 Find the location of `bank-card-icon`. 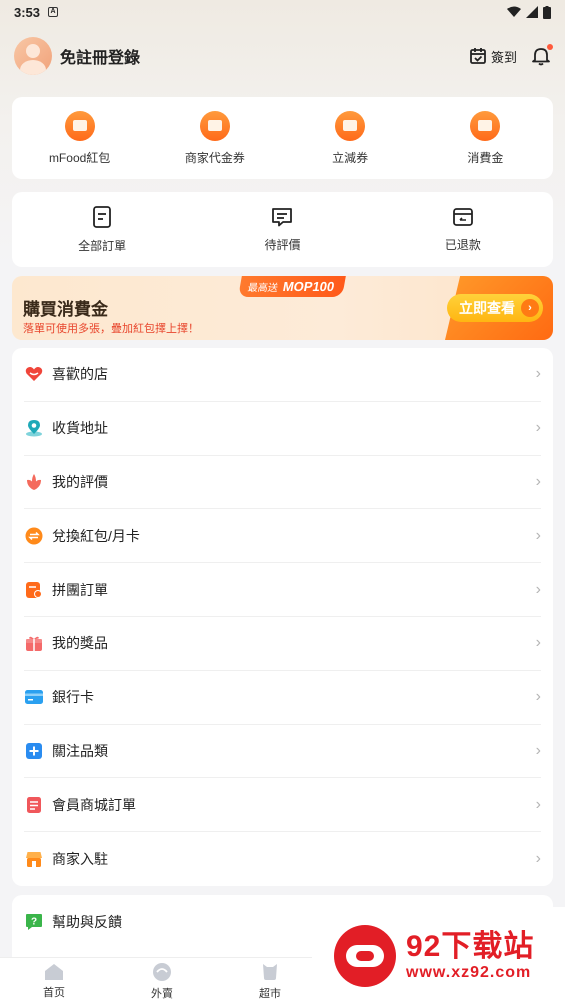

bank-card-icon is located at coordinates (34, 697).